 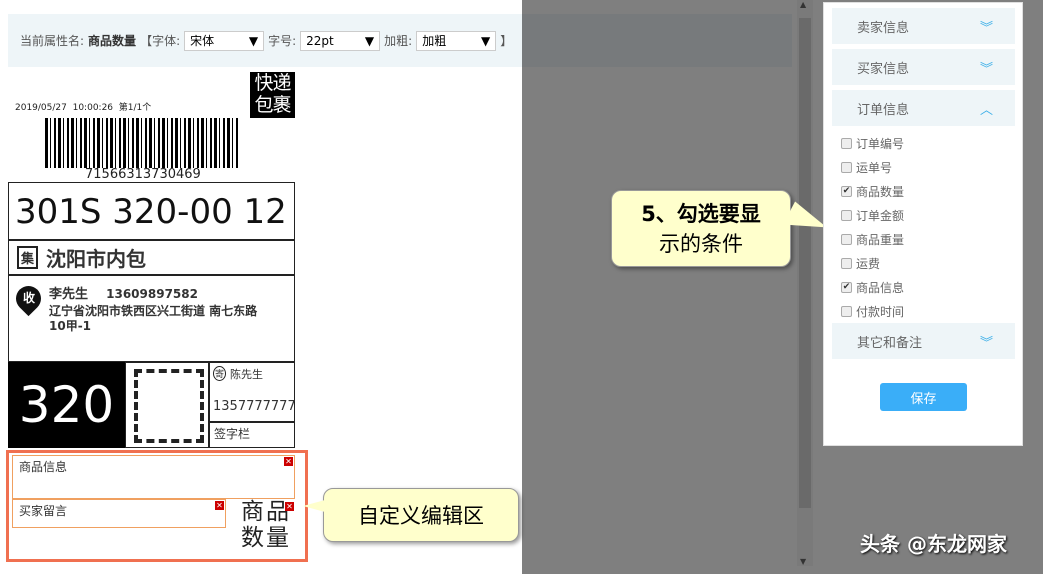 What do you see at coordinates (141, 143) in the screenshot?
I see `barcode` at bounding box center [141, 143].